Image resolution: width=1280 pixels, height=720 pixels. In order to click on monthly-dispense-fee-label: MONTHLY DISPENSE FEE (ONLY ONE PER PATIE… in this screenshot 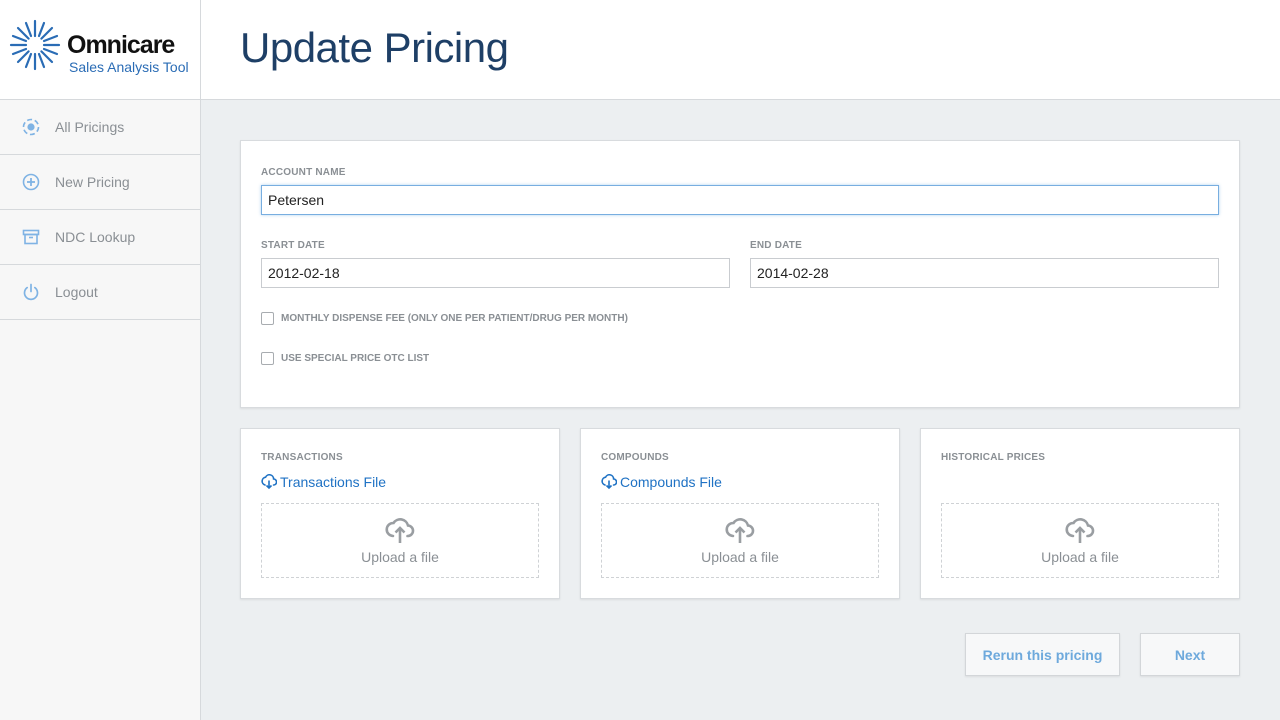, I will do `click(454, 318)`.